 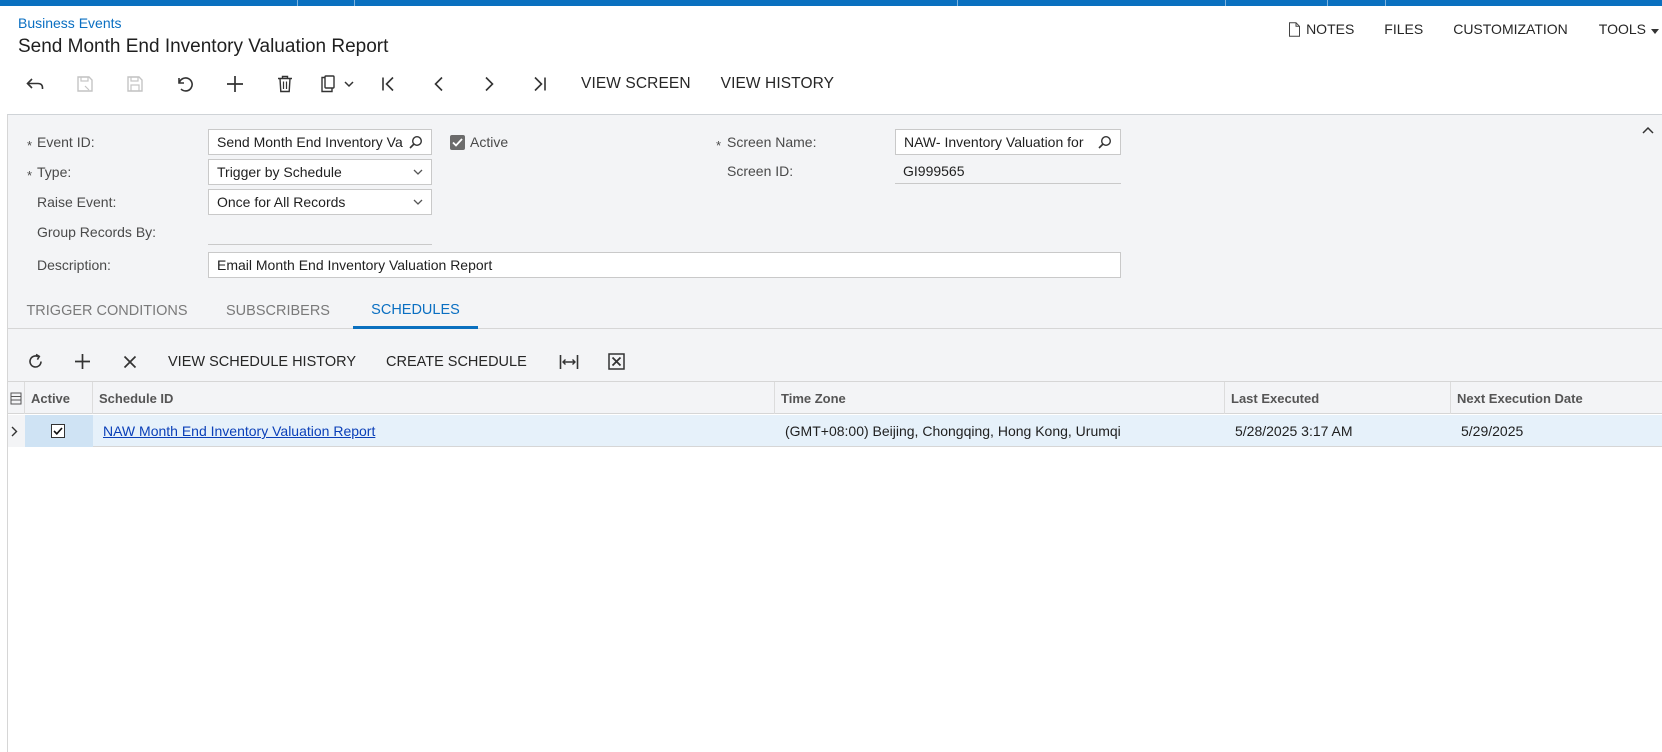 I want to click on event-id-value: Send Month End Inventory Va, so click(x=310, y=142).